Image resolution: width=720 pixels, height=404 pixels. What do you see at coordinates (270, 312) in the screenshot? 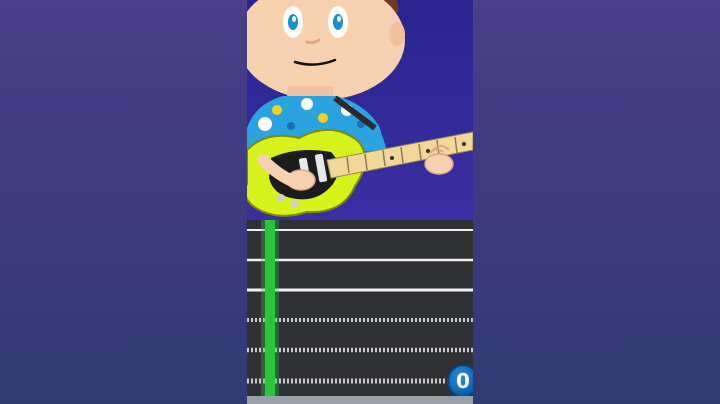
I see `playhead` at bounding box center [270, 312].